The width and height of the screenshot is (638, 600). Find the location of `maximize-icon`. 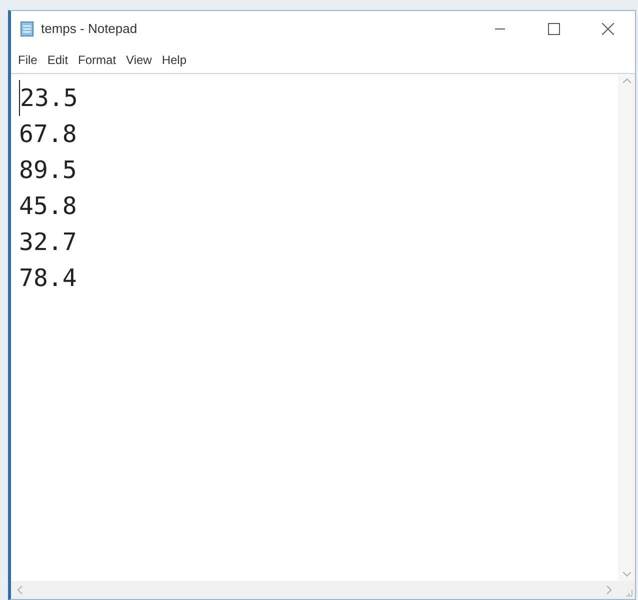

maximize-icon is located at coordinates (554, 29).